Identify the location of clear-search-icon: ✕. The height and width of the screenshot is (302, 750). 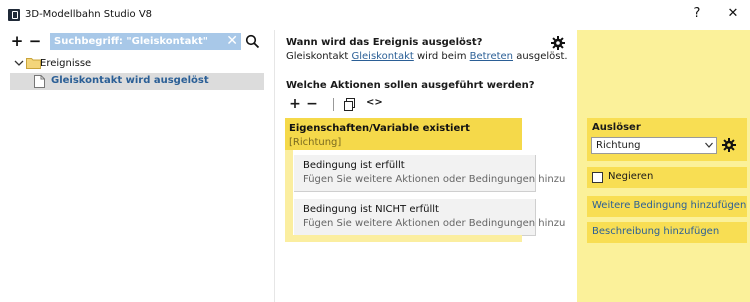
(232, 41).